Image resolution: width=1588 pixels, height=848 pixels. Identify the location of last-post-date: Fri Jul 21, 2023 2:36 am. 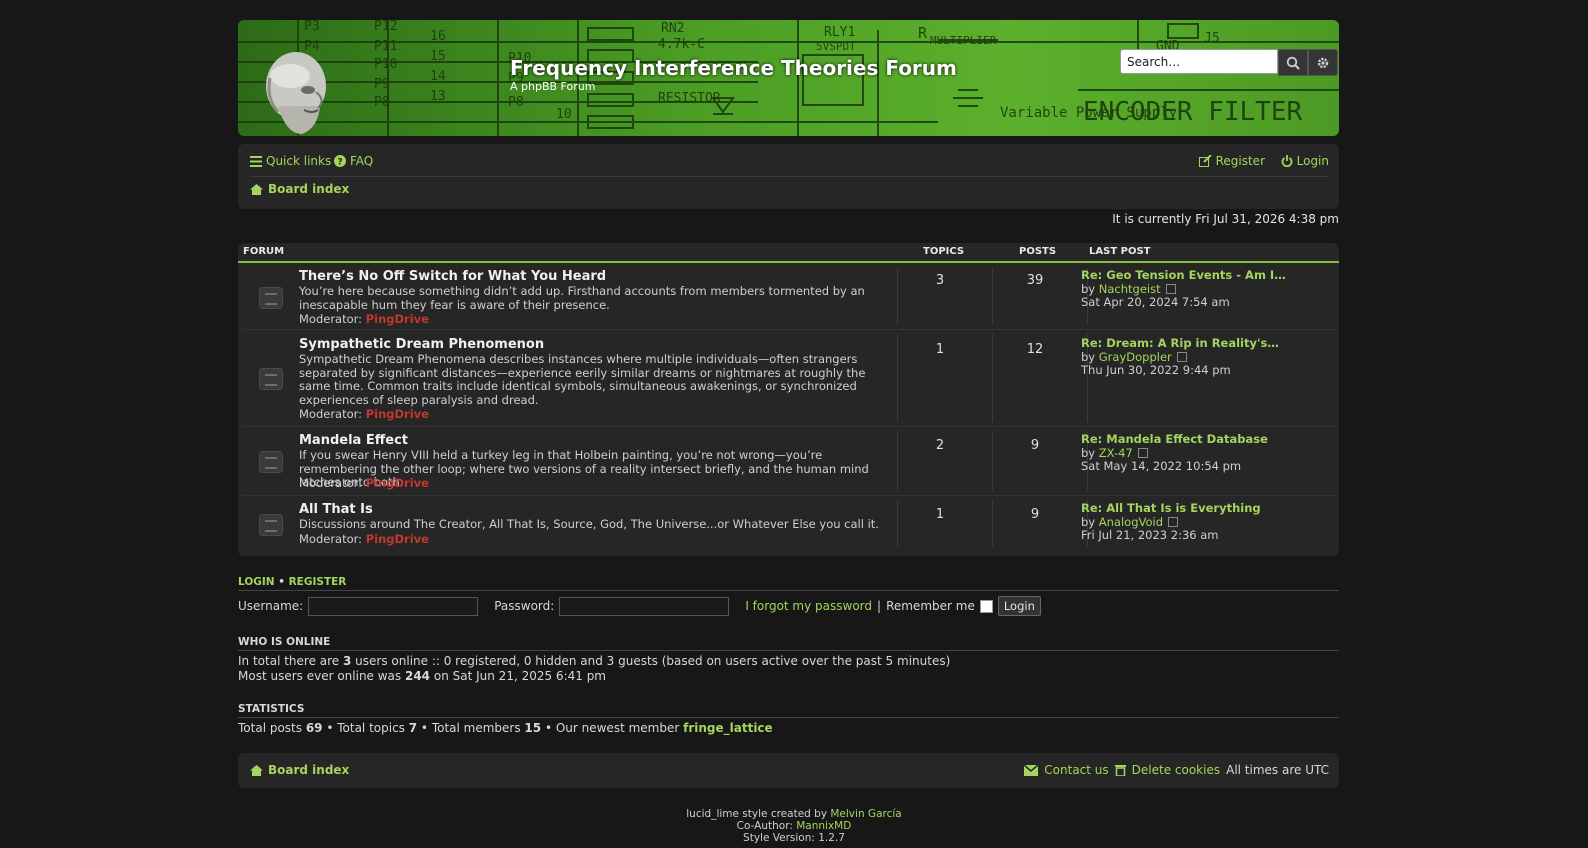
(1150, 535).